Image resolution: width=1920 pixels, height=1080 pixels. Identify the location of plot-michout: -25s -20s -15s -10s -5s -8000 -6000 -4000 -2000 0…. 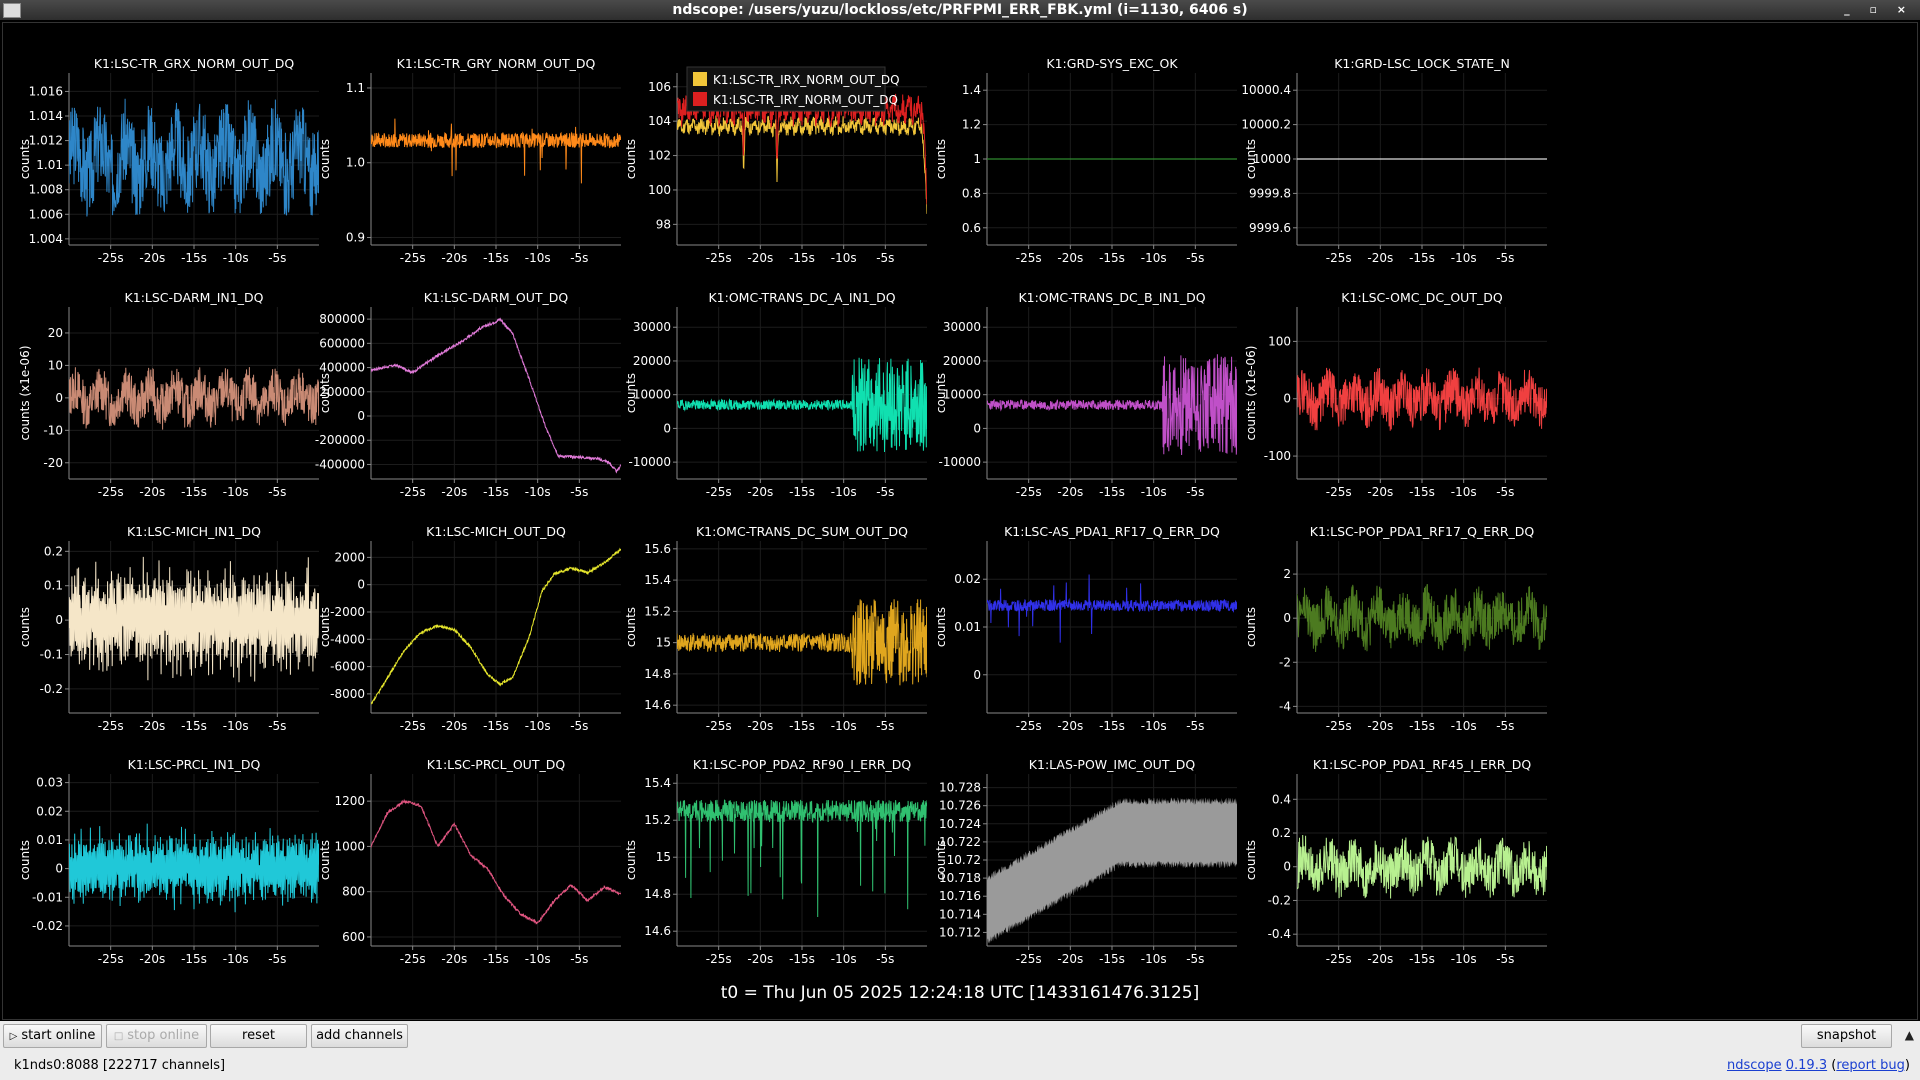
(469, 628).